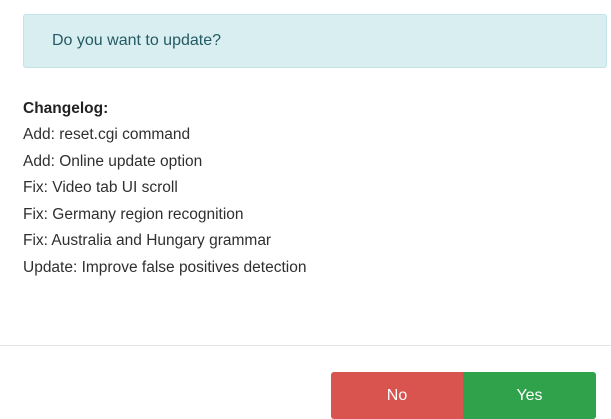 The width and height of the screenshot is (611, 419). Describe the element at coordinates (147, 240) in the screenshot. I see `changelog-item: Fix: Australia and Hungary grammar` at that location.